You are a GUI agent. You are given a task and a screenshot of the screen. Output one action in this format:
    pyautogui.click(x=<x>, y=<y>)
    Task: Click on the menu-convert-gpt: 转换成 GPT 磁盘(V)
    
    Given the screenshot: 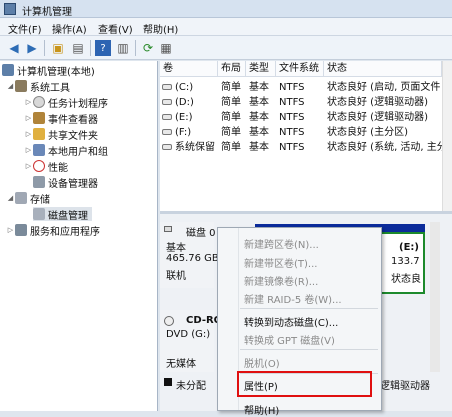 What is the action you would take?
    pyautogui.click(x=289, y=339)
    